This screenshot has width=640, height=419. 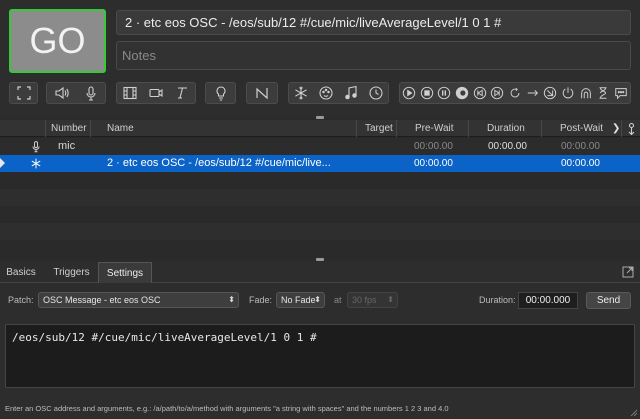 What do you see at coordinates (300, 300) in the screenshot?
I see `fade-select: No Fade ⬍` at bounding box center [300, 300].